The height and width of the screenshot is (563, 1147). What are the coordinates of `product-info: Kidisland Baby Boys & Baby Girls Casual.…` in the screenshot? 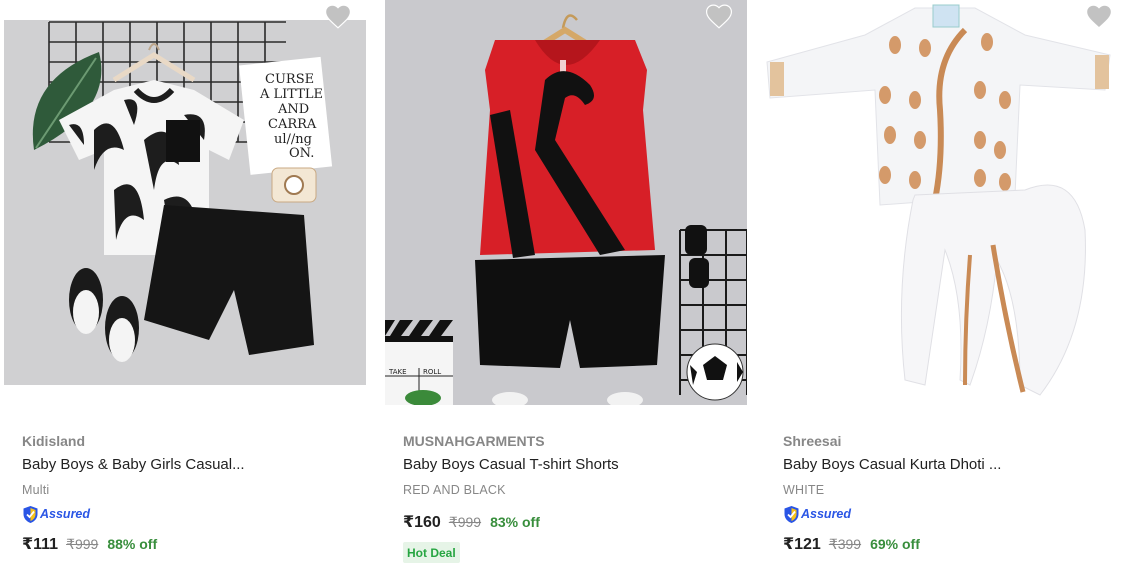 It's located at (192, 493).